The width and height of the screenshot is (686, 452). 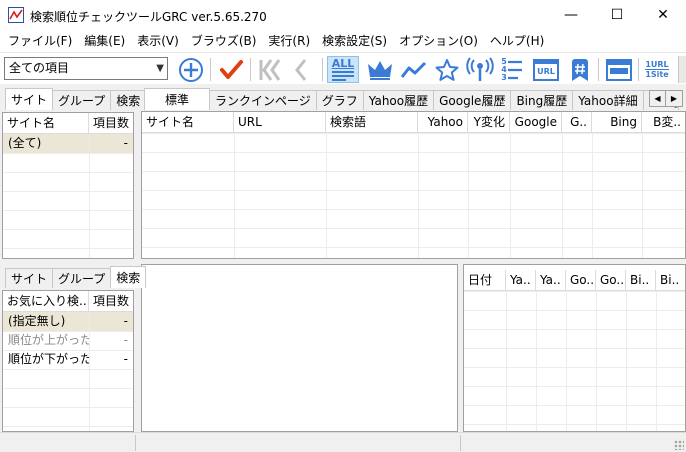 I want to click on maximize-icon: ☐, so click(x=617, y=15).